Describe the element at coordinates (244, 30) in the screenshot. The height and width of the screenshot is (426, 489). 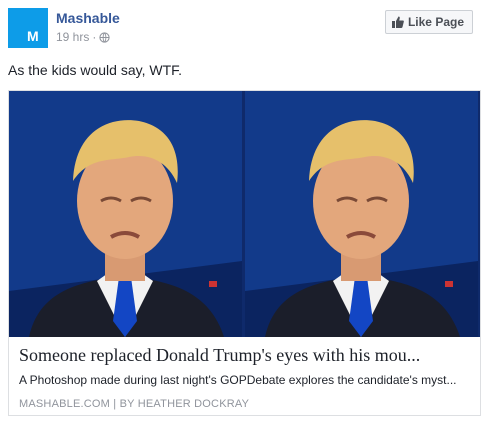
I see `post-header: M Mashable 19 hrs · Like Page` at that location.